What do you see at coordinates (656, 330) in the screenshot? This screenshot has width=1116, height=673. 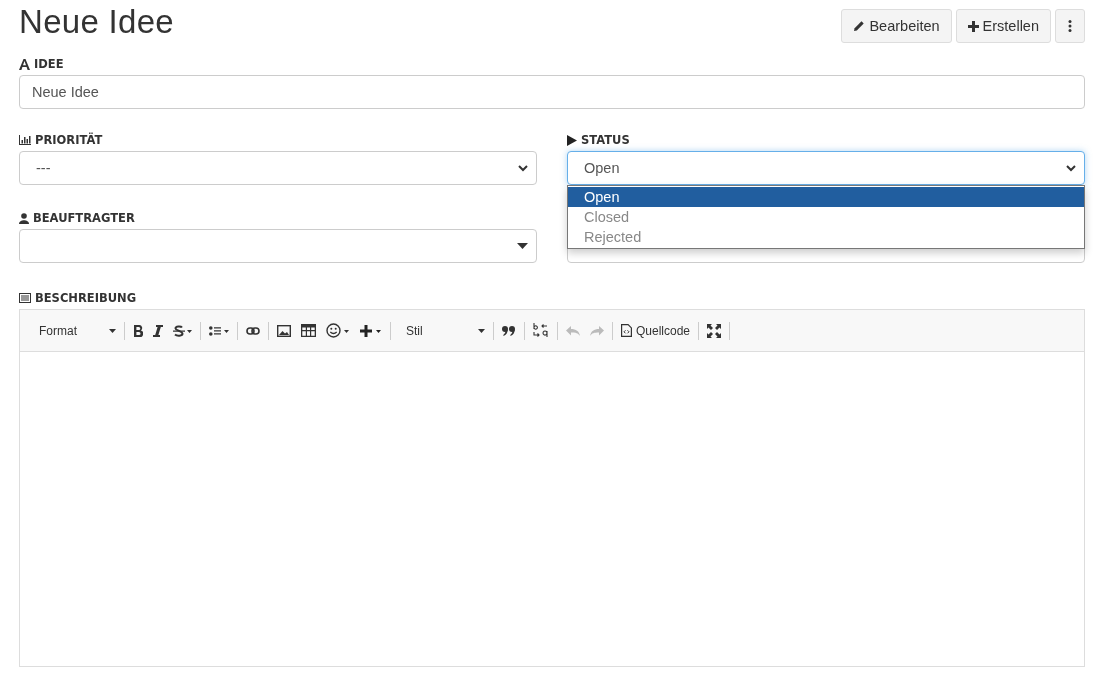 I see `source-code-button: Quellcode` at bounding box center [656, 330].